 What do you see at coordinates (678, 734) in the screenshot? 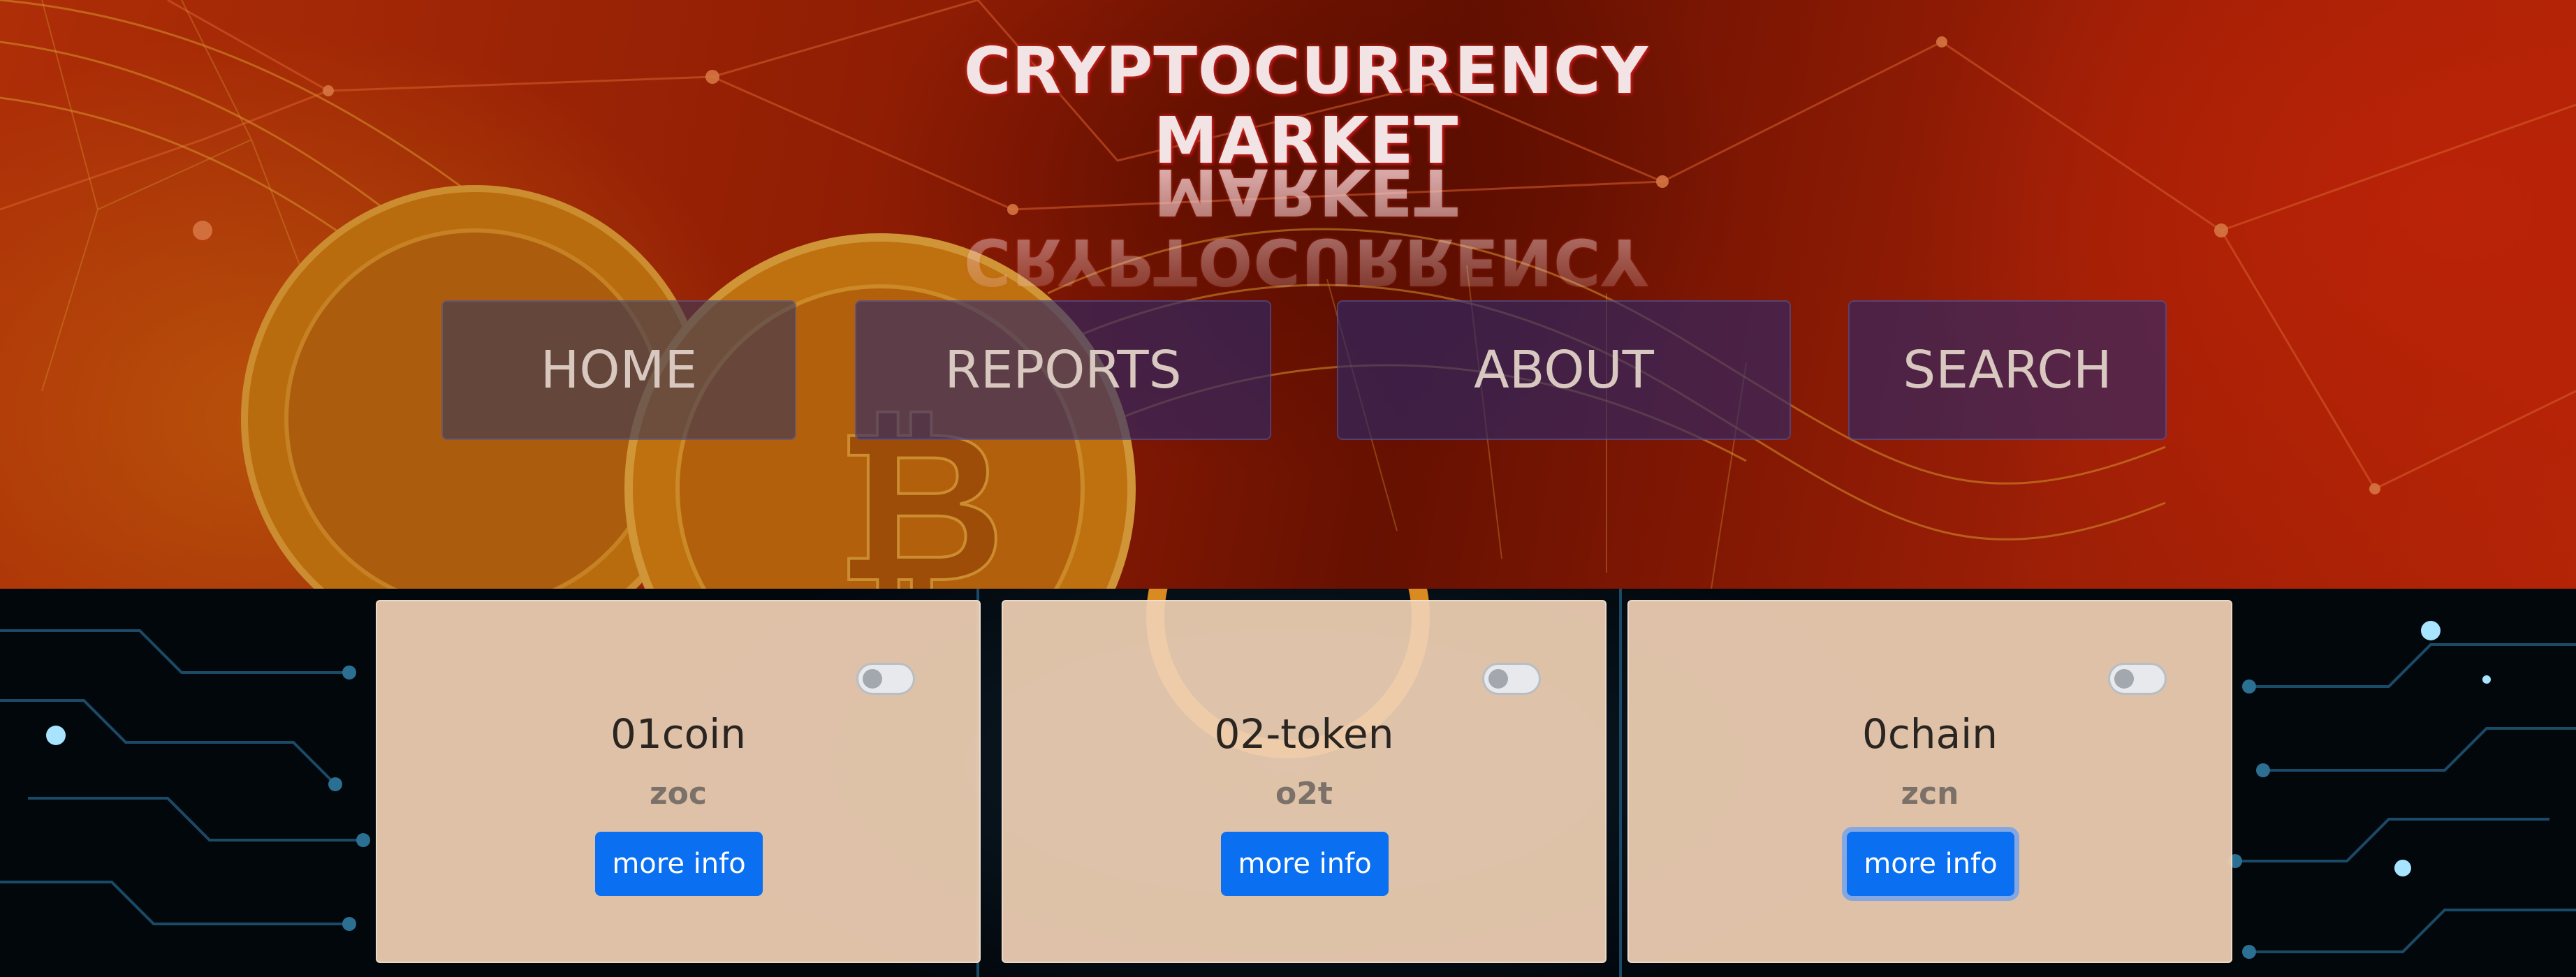
I see `coin-name: 01coin` at bounding box center [678, 734].